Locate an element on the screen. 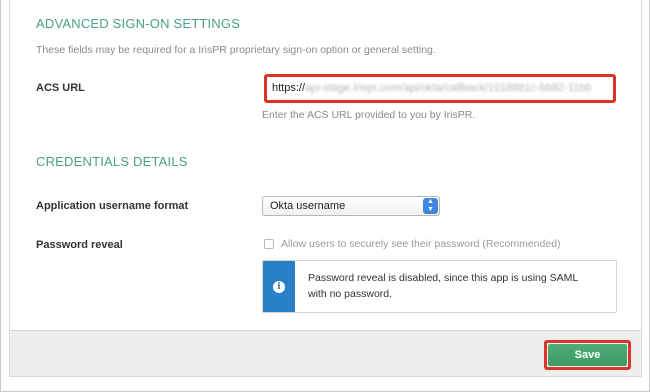  advanced-sign-on-title: ADVANCED SIGN-ON SETTINGS is located at coordinates (138, 23).